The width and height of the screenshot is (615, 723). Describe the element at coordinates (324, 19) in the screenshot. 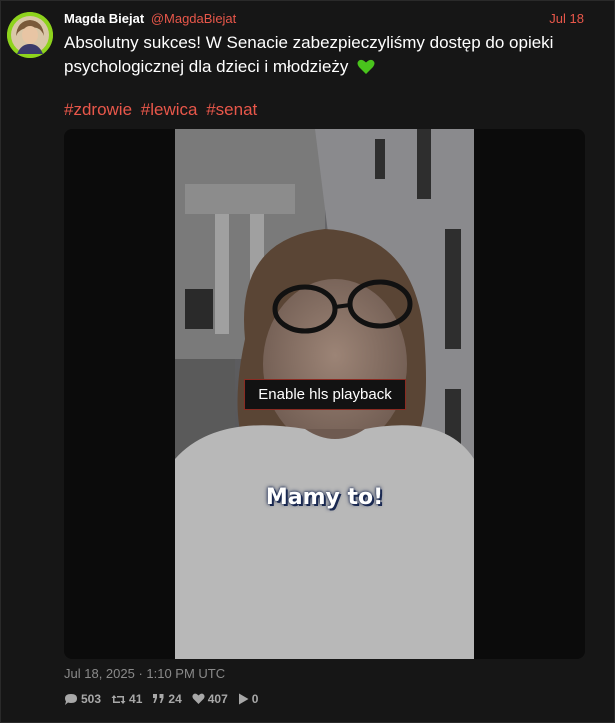

I see `tweet-header: Magda Biejat @MagdaBiejat Jul 18` at that location.